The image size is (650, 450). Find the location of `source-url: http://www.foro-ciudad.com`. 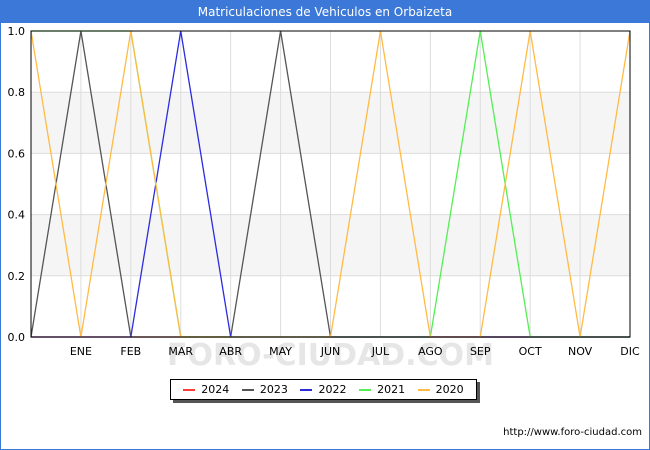

source-url: http://www.foro-ciudad.com is located at coordinates (572, 432).